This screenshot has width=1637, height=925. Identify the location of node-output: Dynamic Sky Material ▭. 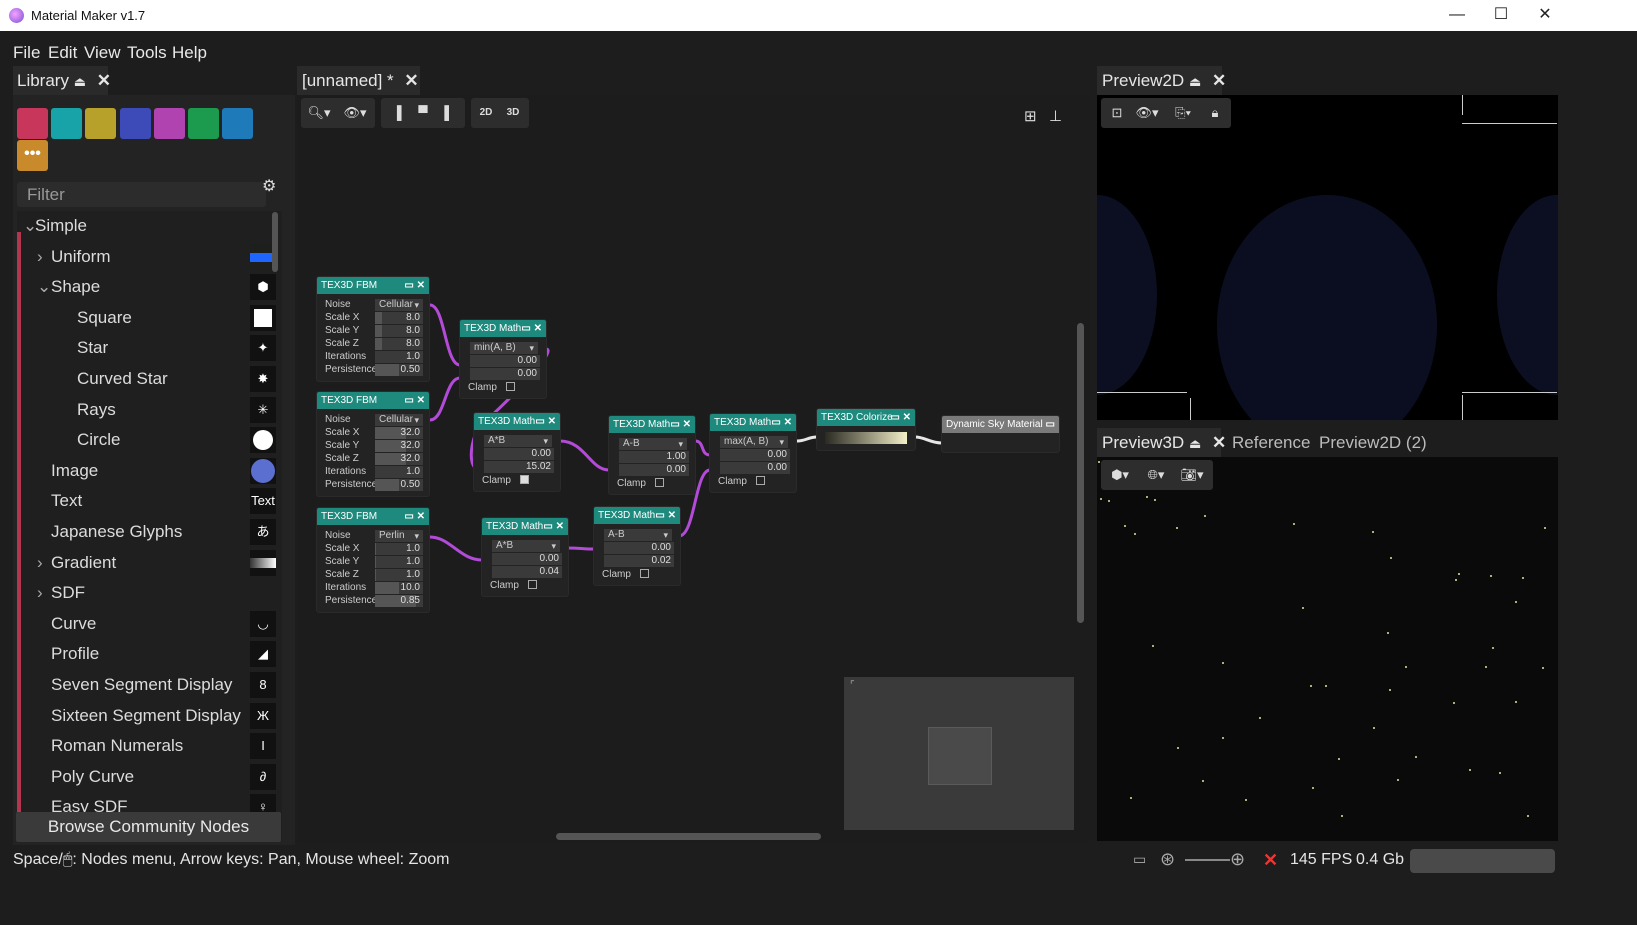
(1000, 434).